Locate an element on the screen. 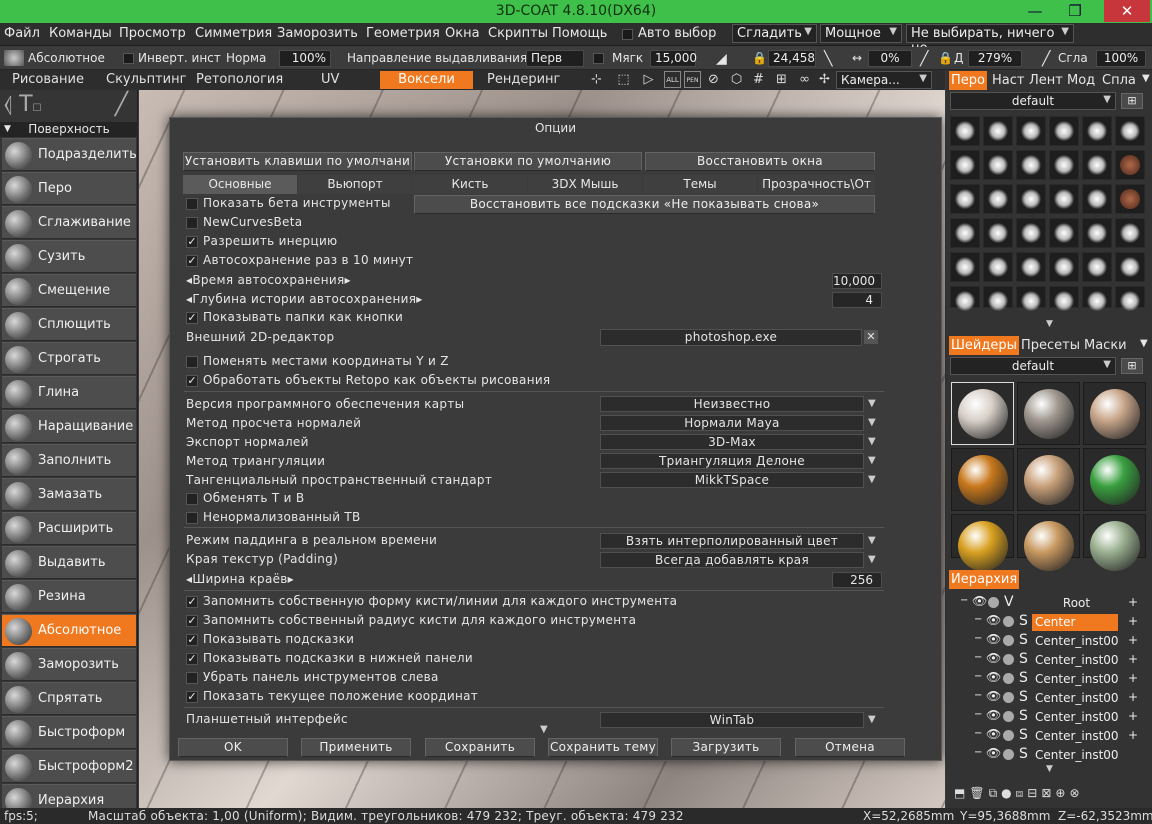 The image size is (1152, 824). shader-preset-dropdown: default ▼ is located at coordinates (1033, 366).